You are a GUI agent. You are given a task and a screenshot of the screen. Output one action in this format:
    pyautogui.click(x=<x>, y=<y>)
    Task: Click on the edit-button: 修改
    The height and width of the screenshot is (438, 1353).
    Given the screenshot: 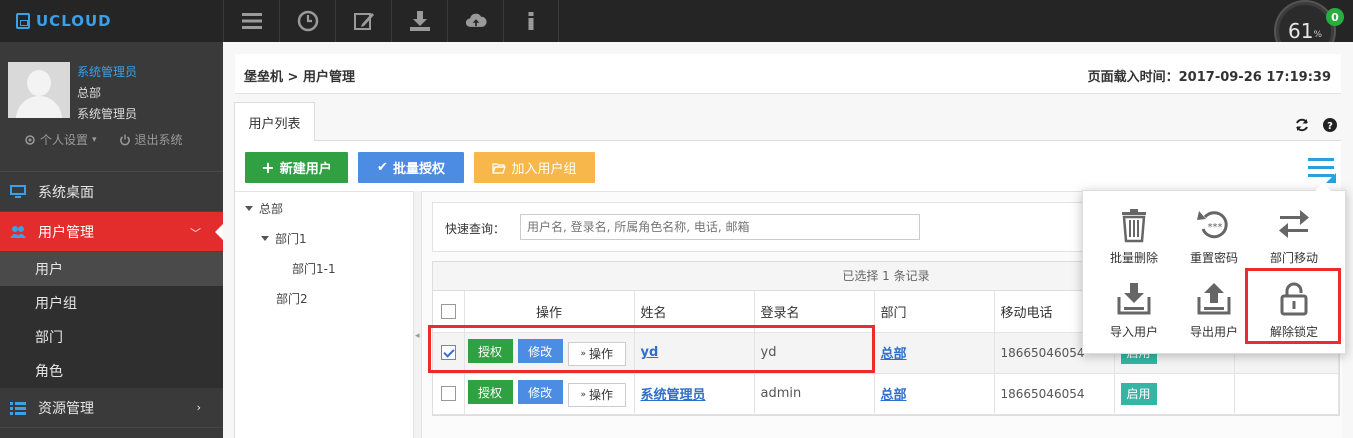 What is the action you would take?
    pyautogui.click(x=540, y=392)
    